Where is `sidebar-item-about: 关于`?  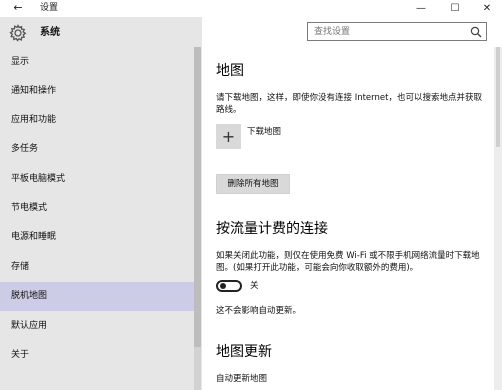
sidebar-item-about: 关于 is located at coordinates (97, 355).